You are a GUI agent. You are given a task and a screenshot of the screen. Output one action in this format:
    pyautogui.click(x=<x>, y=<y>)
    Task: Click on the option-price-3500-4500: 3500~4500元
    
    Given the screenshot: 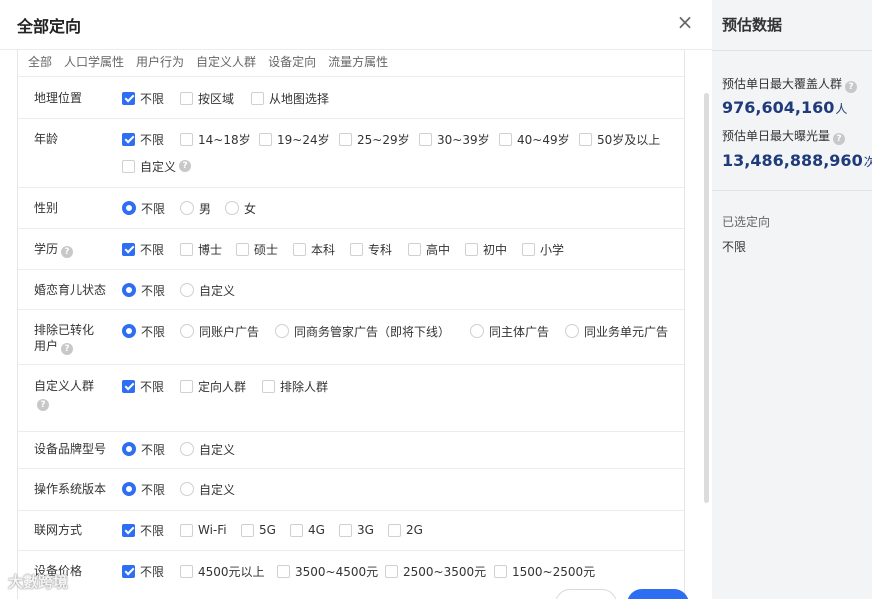 What is the action you would take?
    pyautogui.click(x=327, y=571)
    